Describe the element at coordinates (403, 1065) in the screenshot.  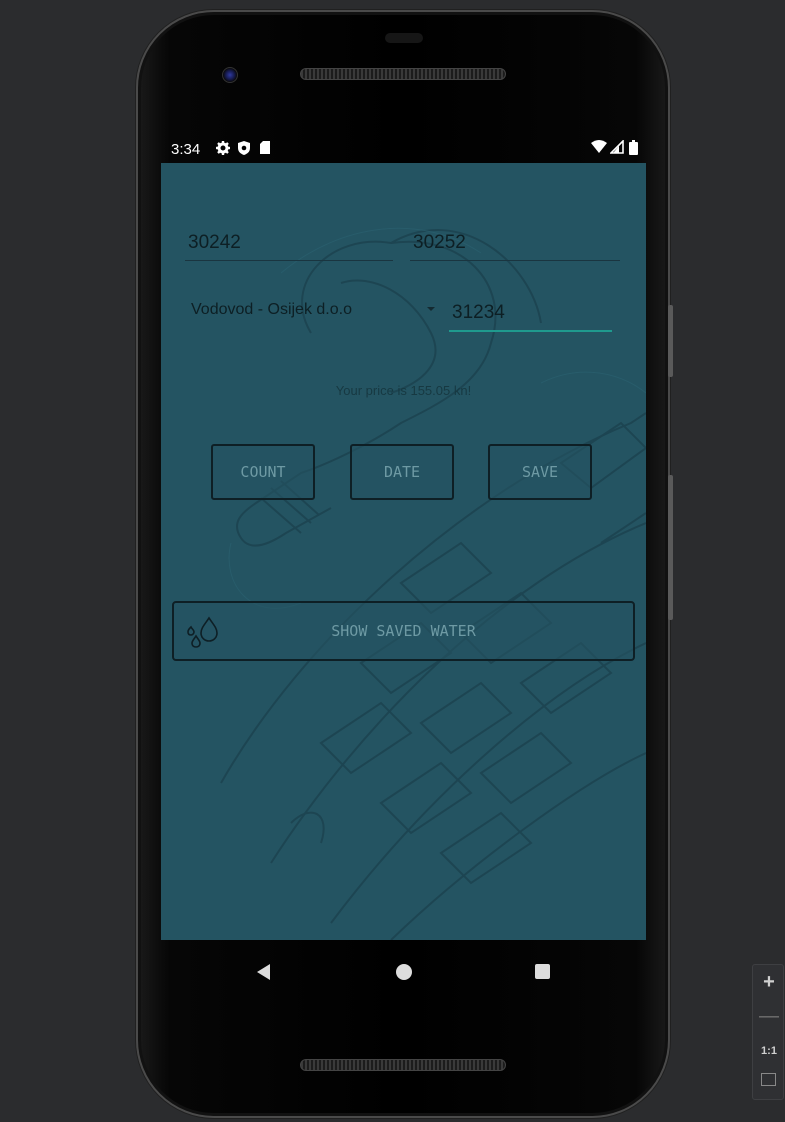
I see `bottom-speaker` at that location.